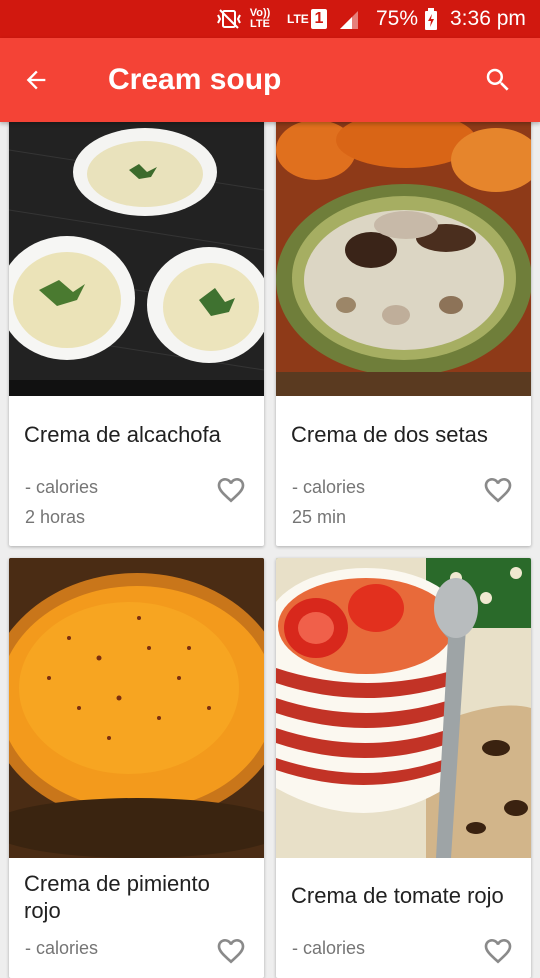 This screenshot has height=978, width=540. What do you see at coordinates (397, 895) in the screenshot?
I see `recipe-name: Crema de tomate rojo` at bounding box center [397, 895].